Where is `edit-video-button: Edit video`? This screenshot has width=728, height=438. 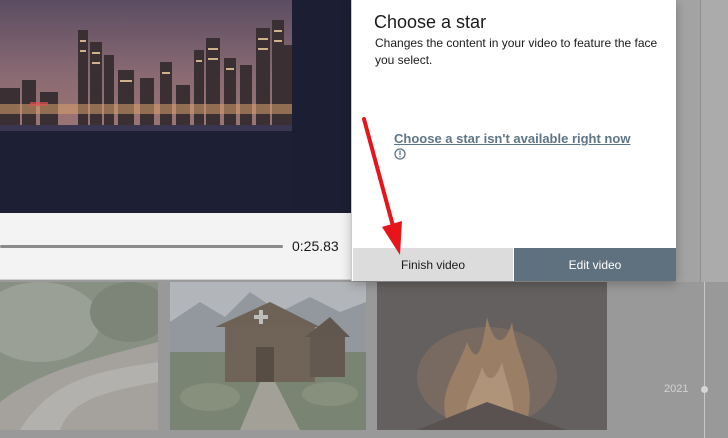 edit-video-button: Edit video is located at coordinates (595, 264).